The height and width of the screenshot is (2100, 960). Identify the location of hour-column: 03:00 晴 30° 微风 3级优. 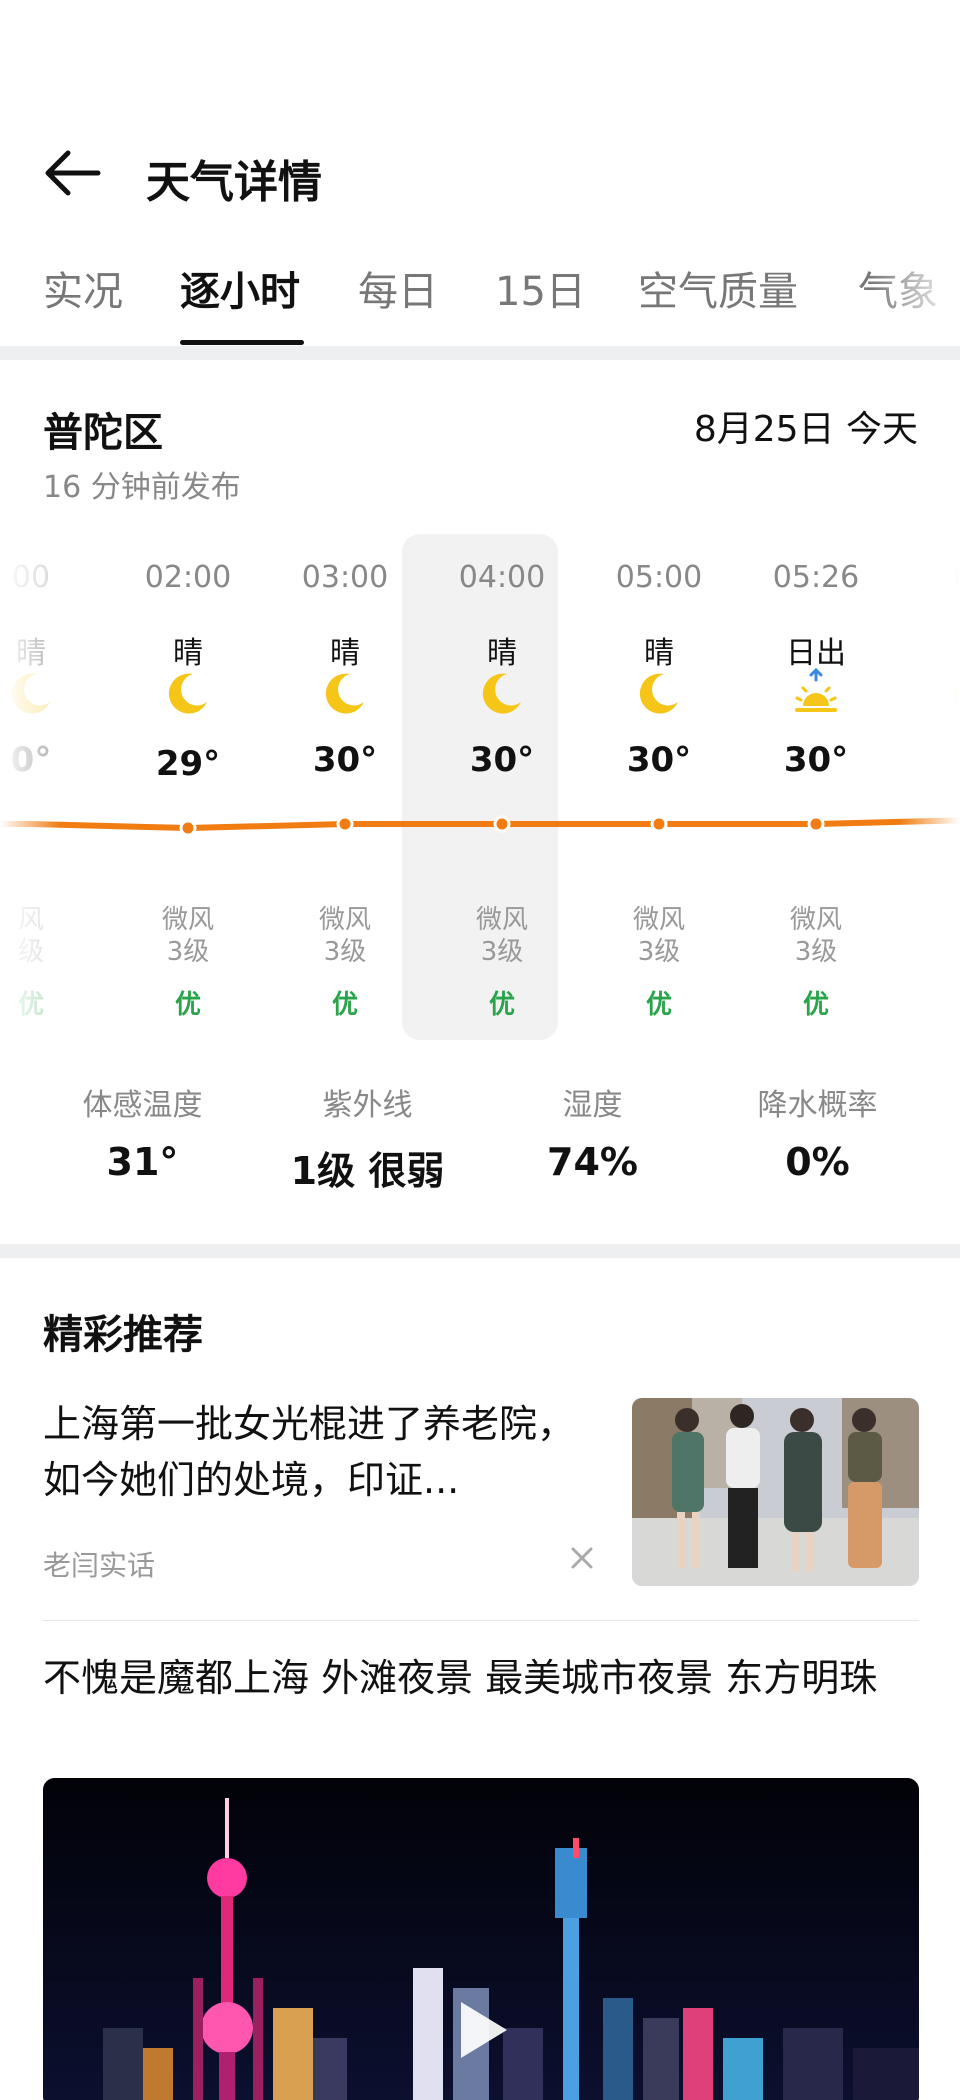
(345, 789).